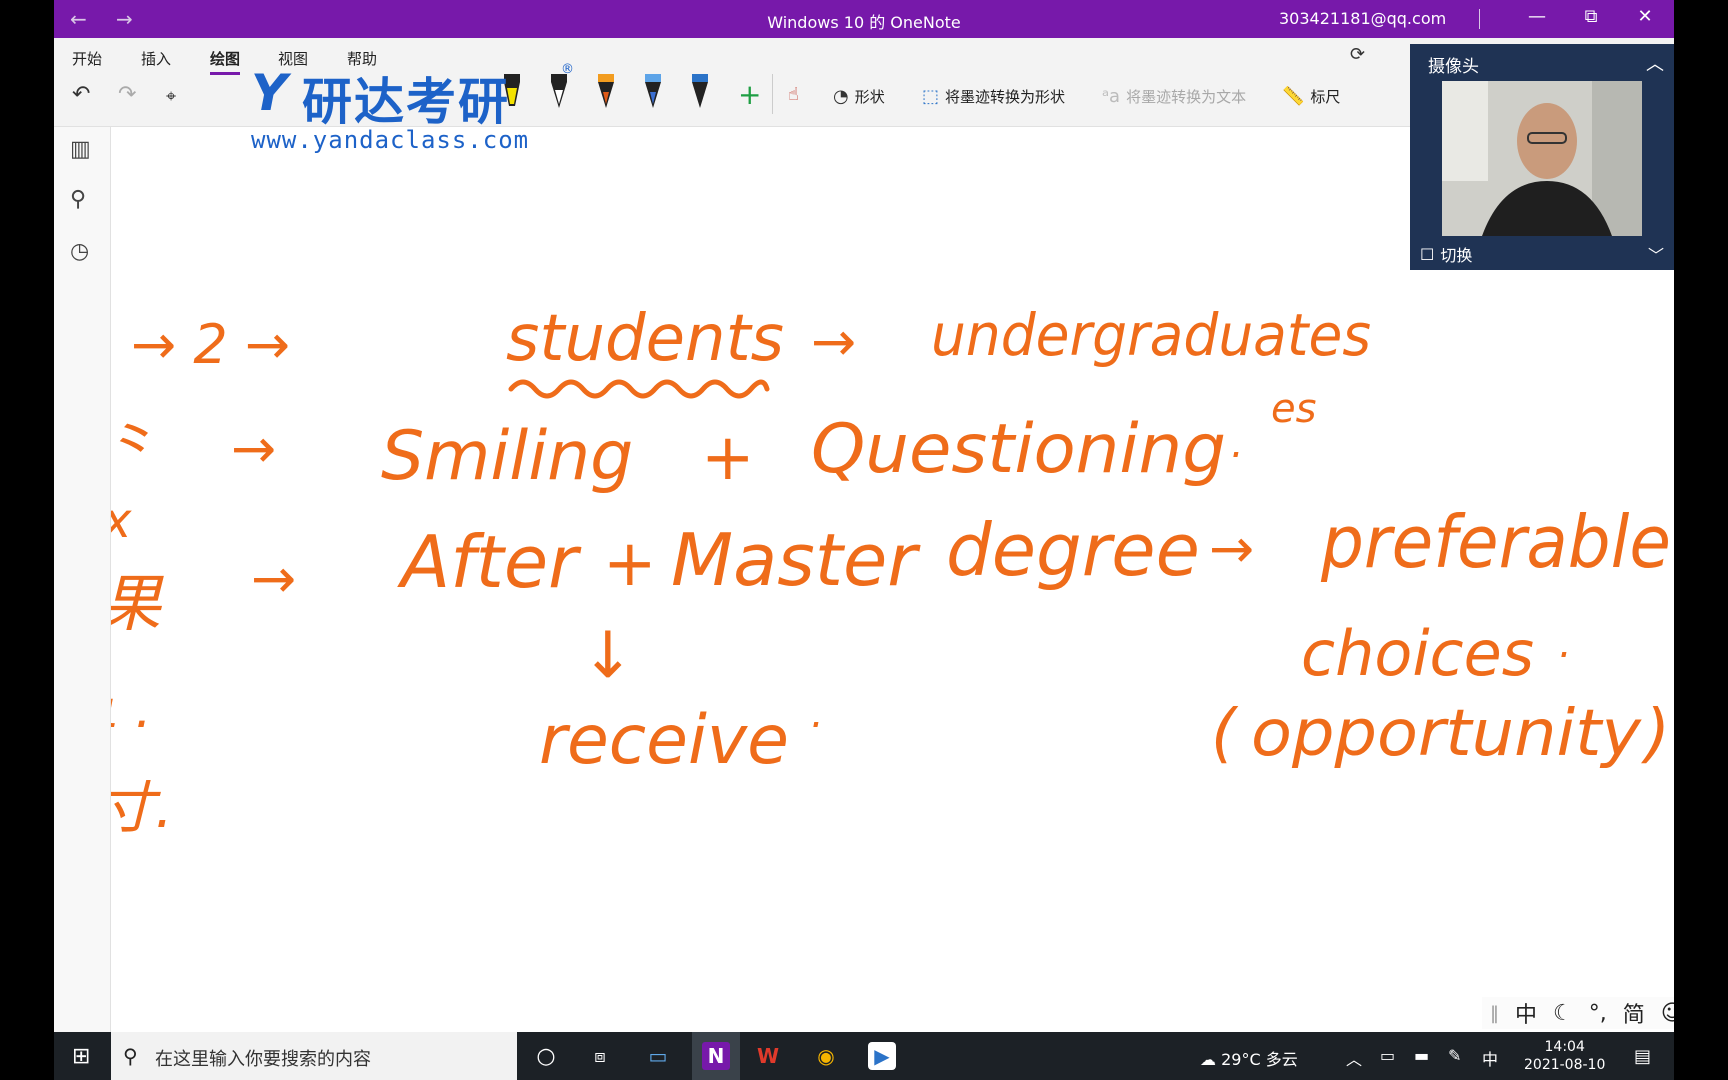  Describe the element at coordinates (1362, 18) in the screenshot. I see `account-email: 303421181@qq.com` at that location.